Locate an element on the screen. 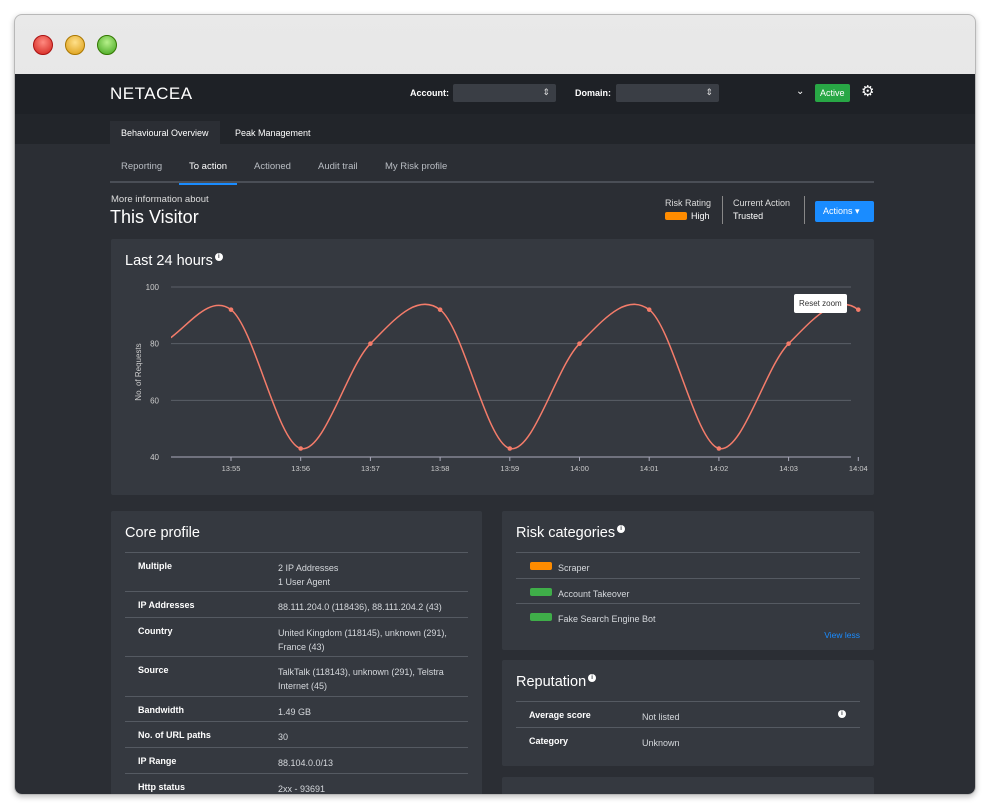 This screenshot has height=808, width=989. risk-category-label: Fake Search Engine Bot is located at coordinates (607, 619).